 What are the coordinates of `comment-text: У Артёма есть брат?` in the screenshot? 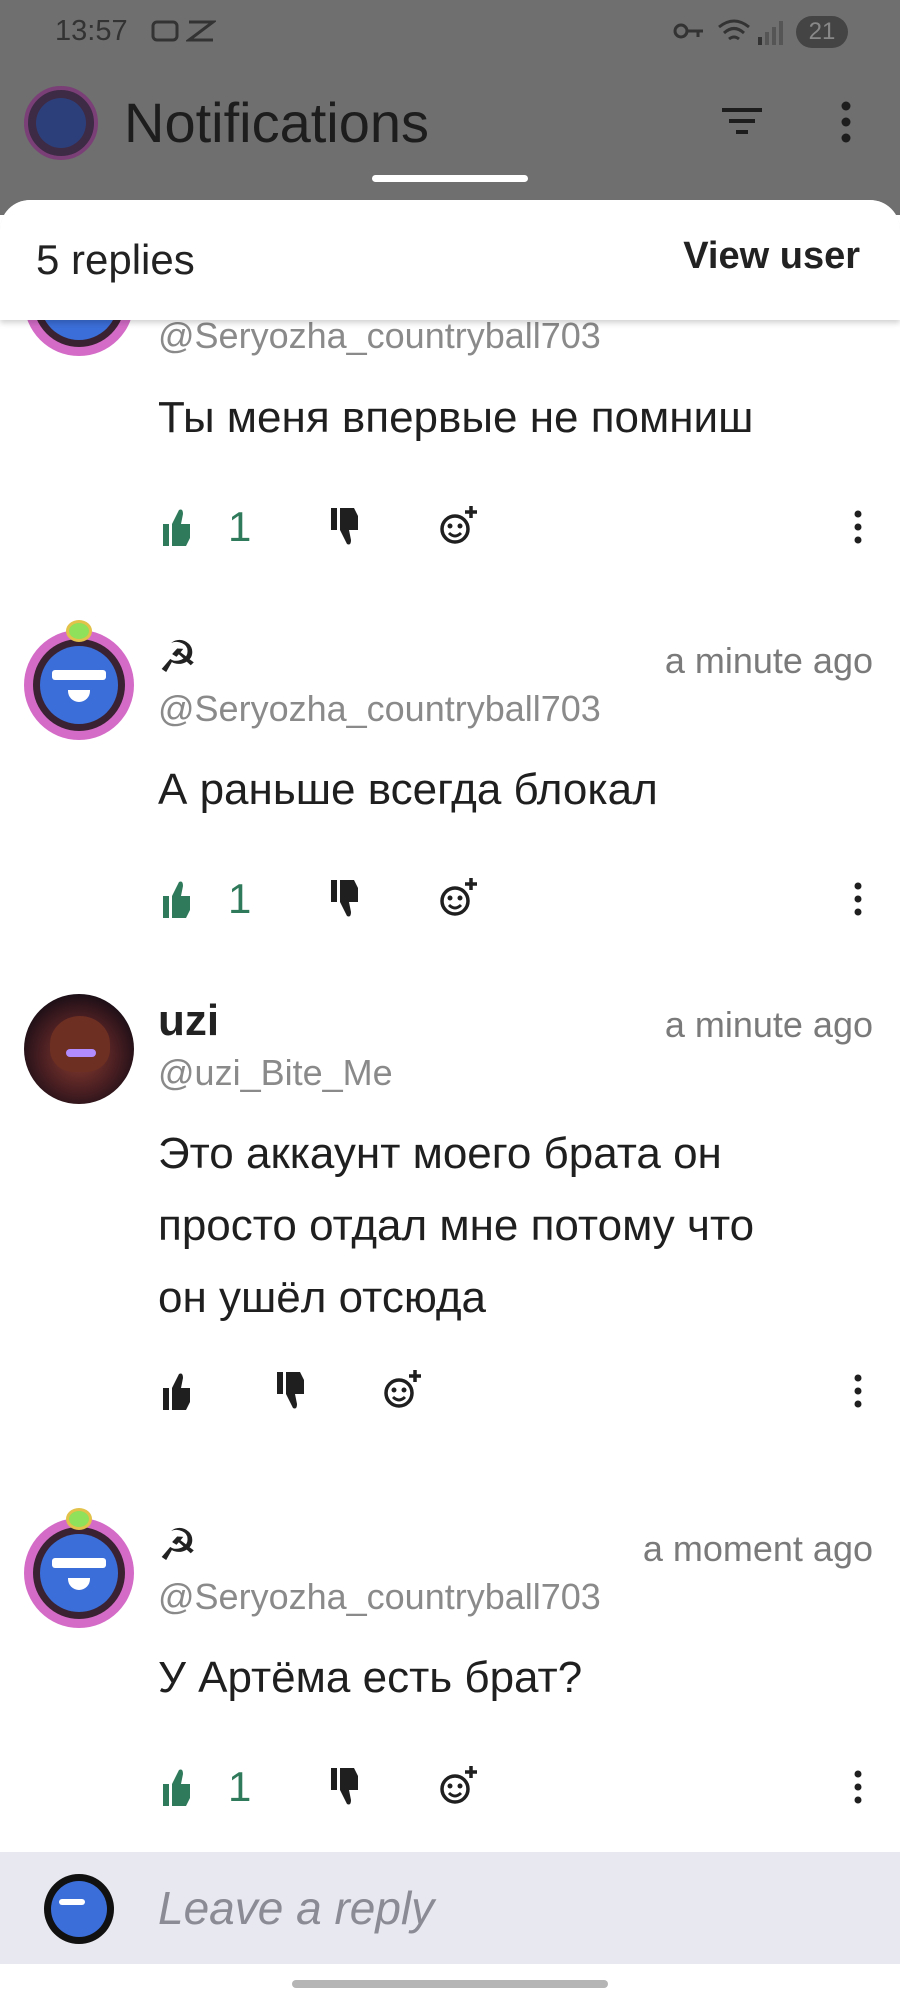 It's located at (508, 1678).